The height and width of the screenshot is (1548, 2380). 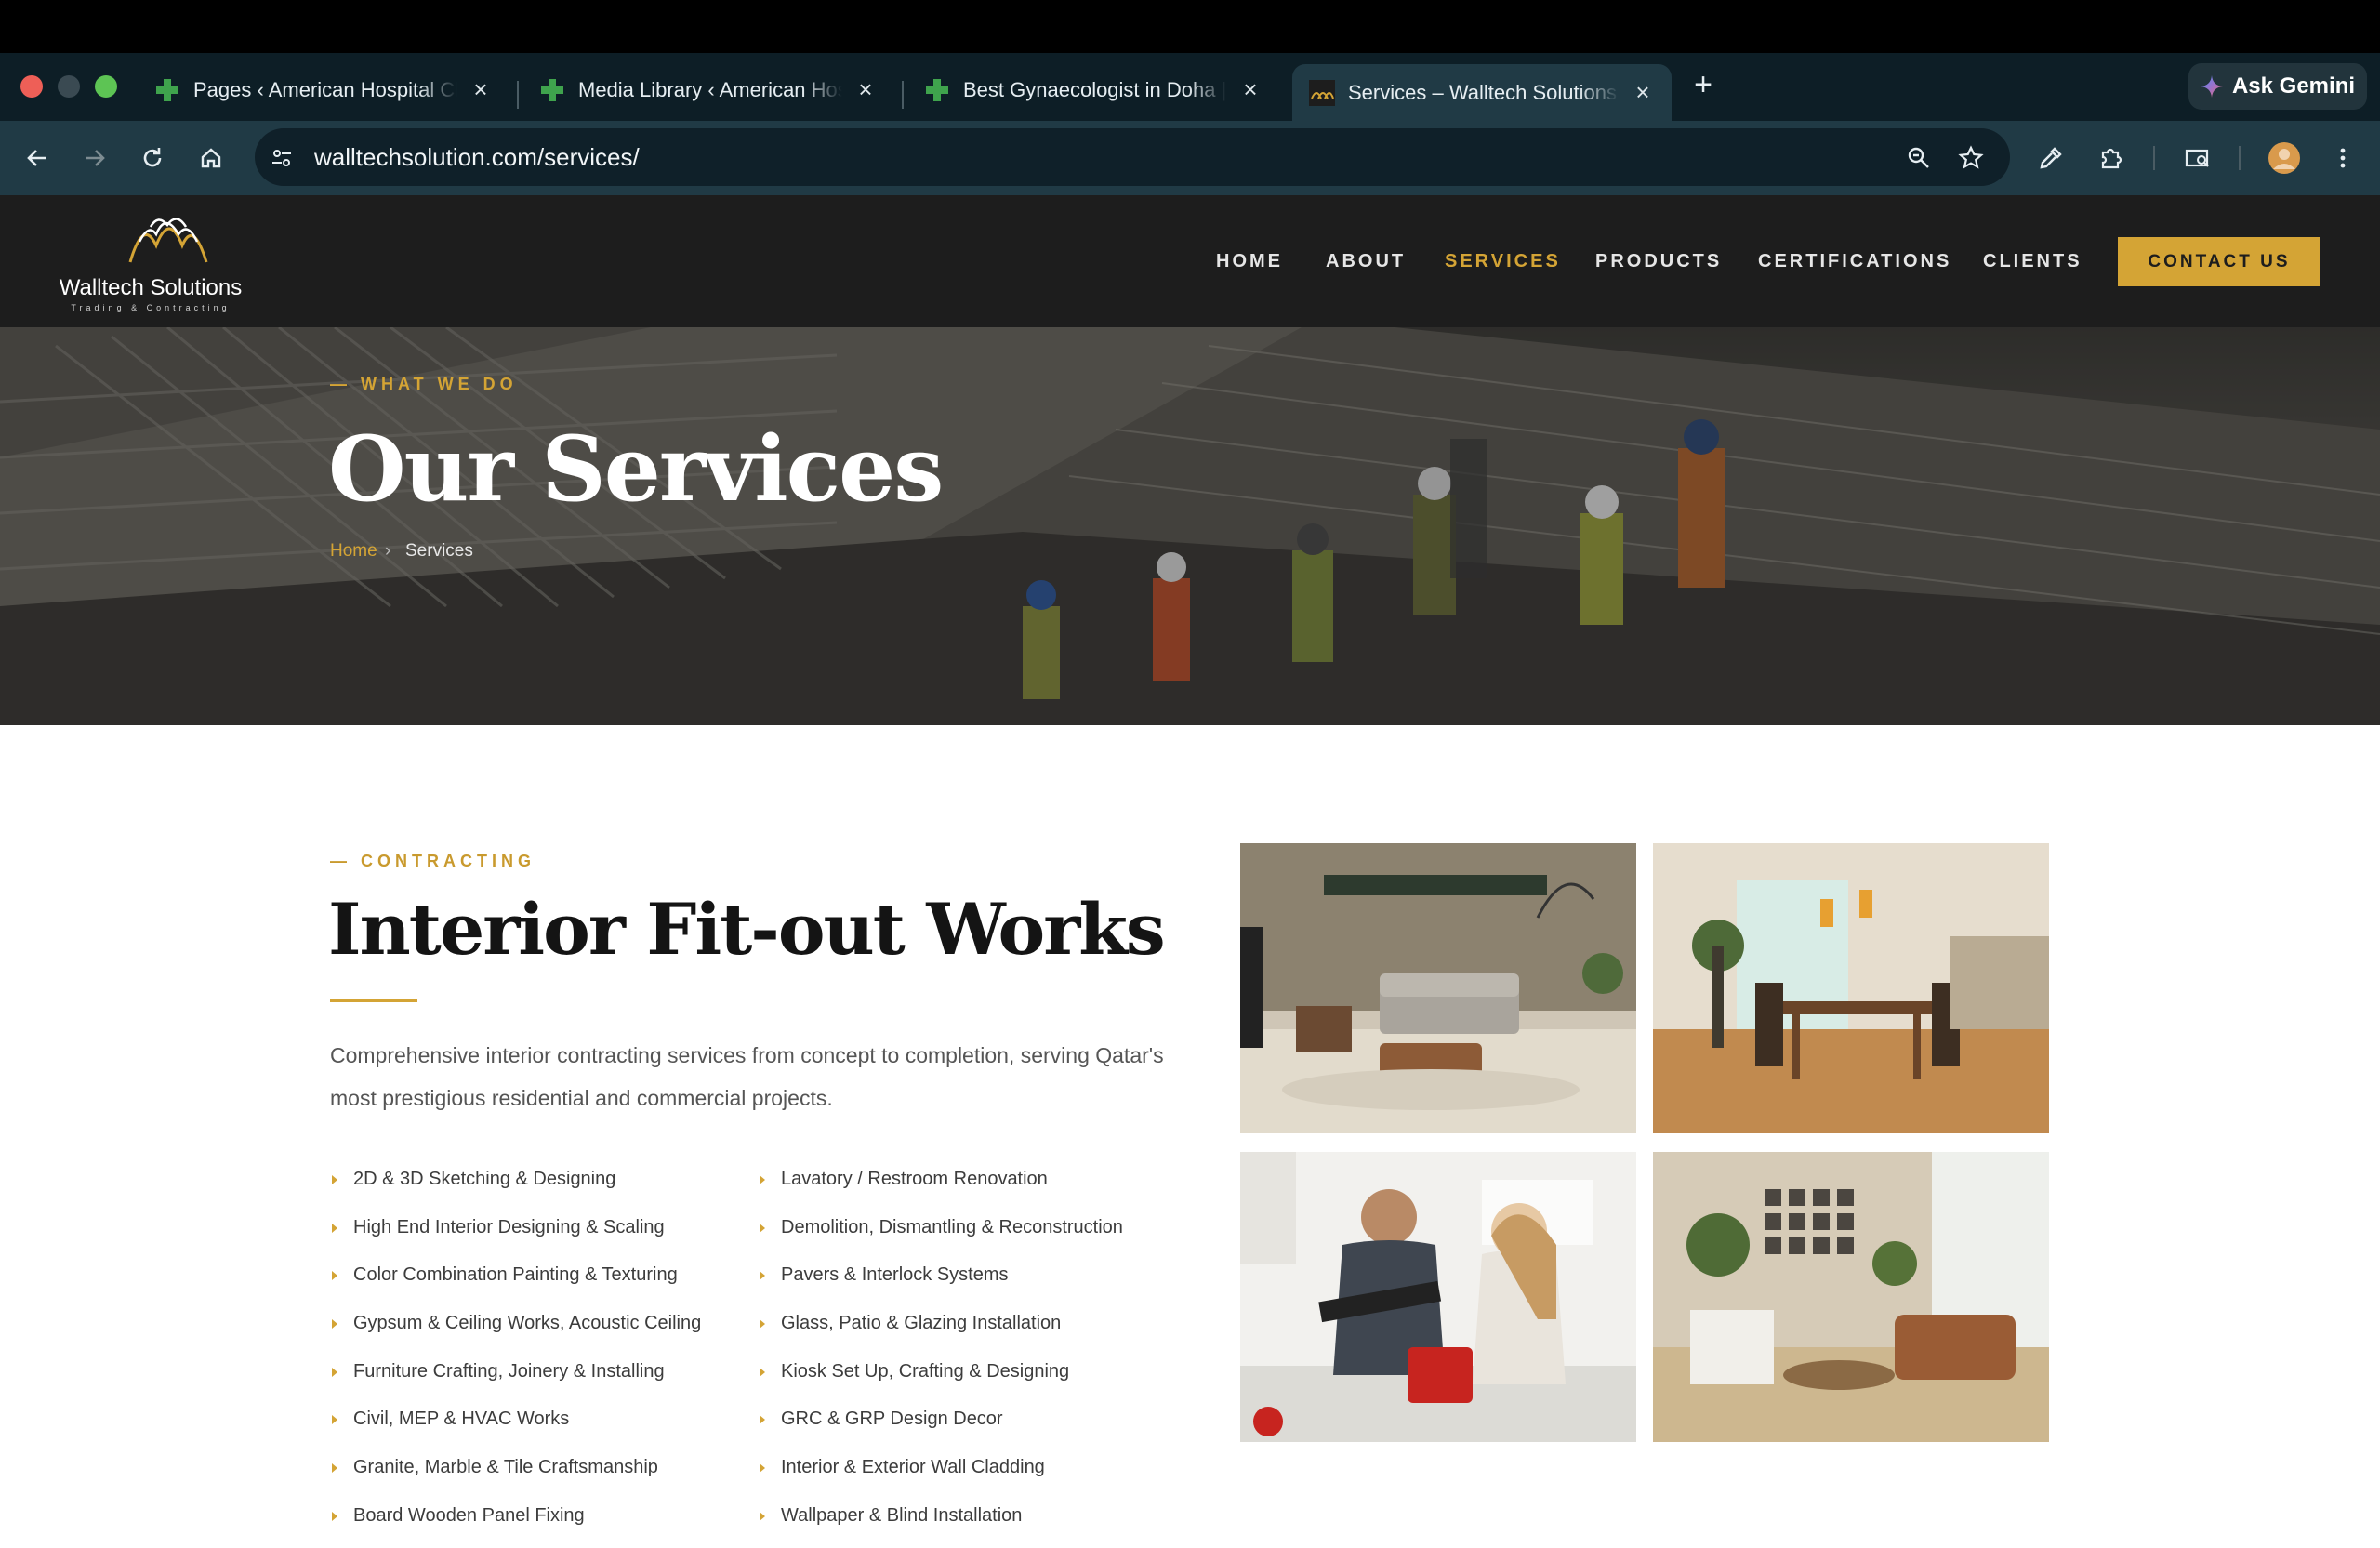 I want to click on browser-tab-active: Services – Walltech Solutions ×, so click(x=1482, y=92).